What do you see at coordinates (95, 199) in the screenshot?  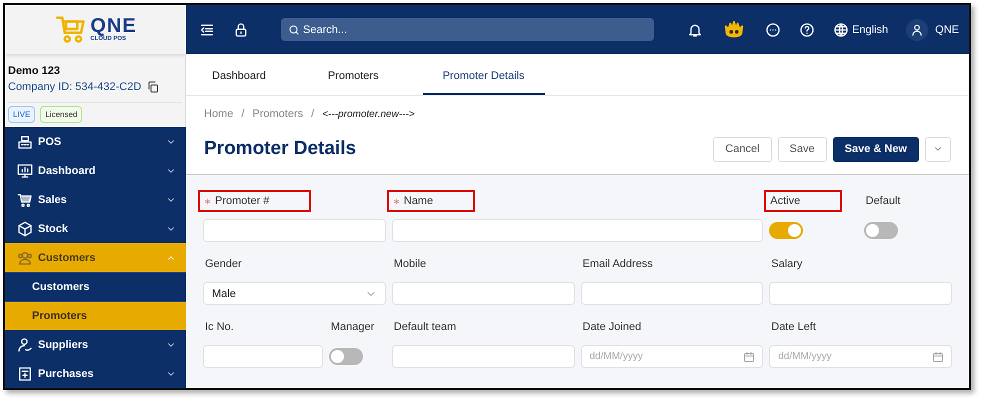 I see `sidebar-item: Sales` at bounding box center [95, 199].